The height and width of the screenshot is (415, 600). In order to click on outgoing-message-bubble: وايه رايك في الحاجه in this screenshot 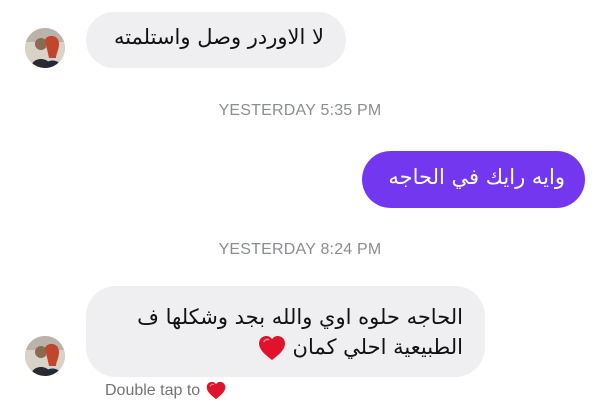, I will do `click(473, 179)`.